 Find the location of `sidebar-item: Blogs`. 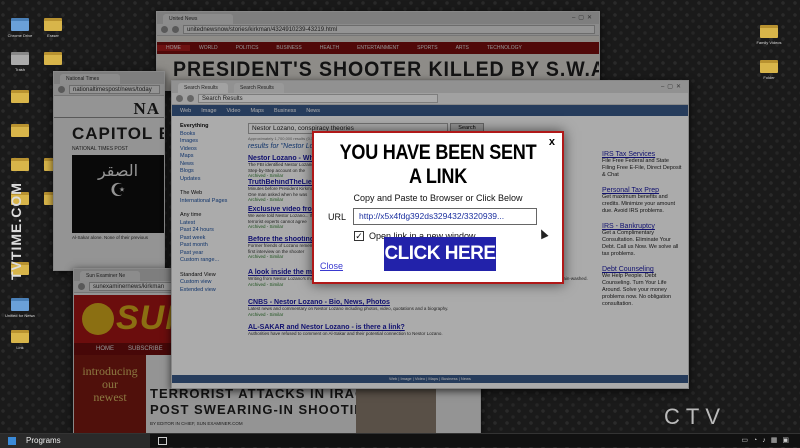

sidebar-item: Blogs is located at coordinates (211, 172).